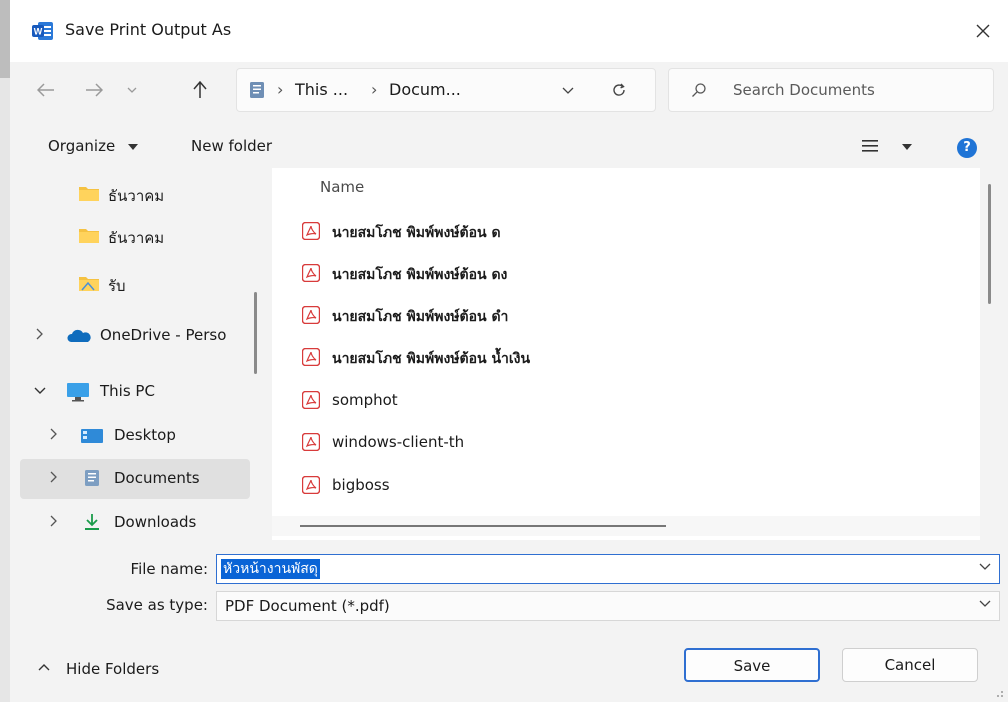 This screenshot has height=702, width=1008. What do you see at coordinates (608, 606) in the screenshot?
I see `save-as-type-select: PDF Document (*.pdf)` at bounding box center [608, 606].